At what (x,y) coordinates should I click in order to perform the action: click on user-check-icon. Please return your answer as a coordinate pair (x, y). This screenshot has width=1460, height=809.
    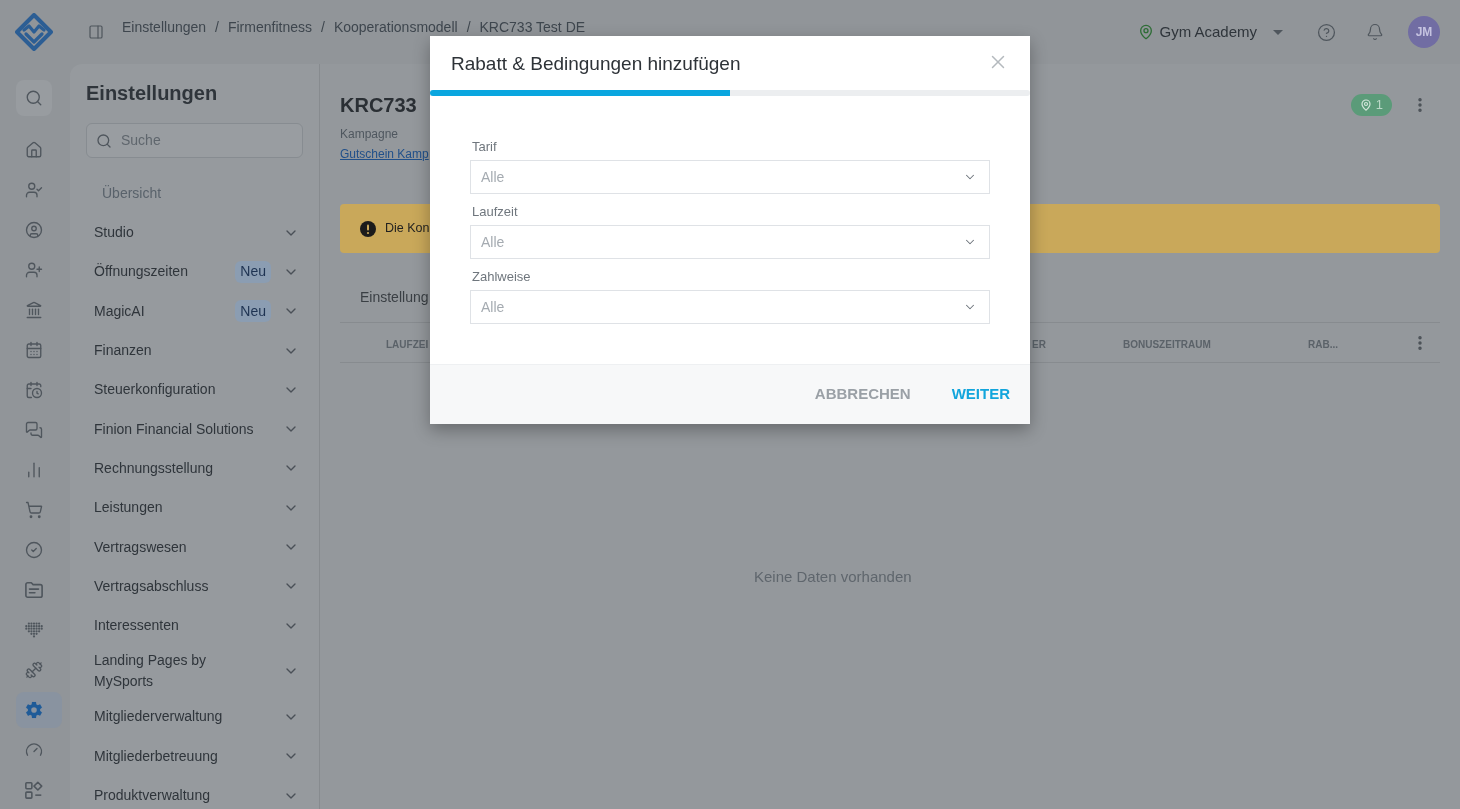
    Looking at the image, I should click on (34, 190).